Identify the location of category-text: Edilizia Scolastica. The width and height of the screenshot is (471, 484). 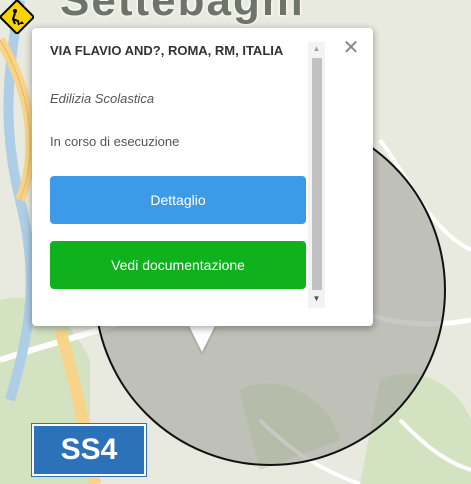
(102, 98).